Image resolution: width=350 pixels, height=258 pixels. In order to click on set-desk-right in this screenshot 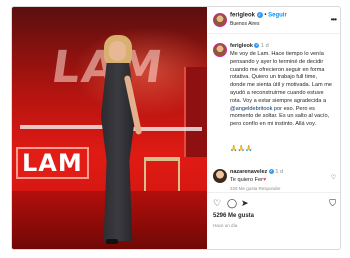, I will do `click(167, 129)`.